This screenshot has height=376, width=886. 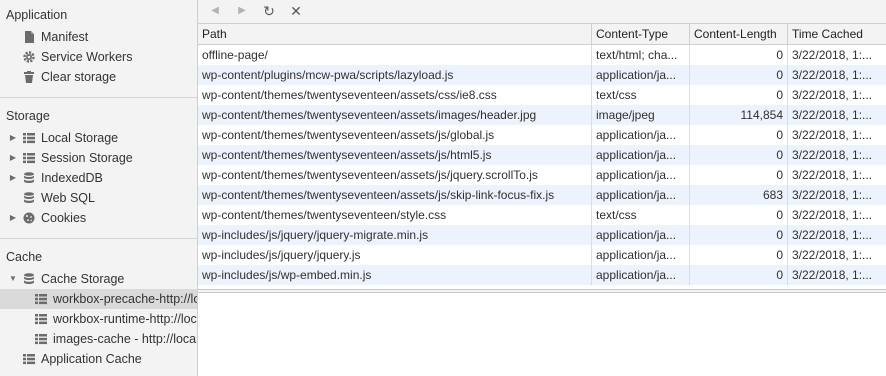 What do you see at coordinates (641, 34) in the screenshot?
I see `column-header-content-type: Content-Type` at bounding box center [641, 34].